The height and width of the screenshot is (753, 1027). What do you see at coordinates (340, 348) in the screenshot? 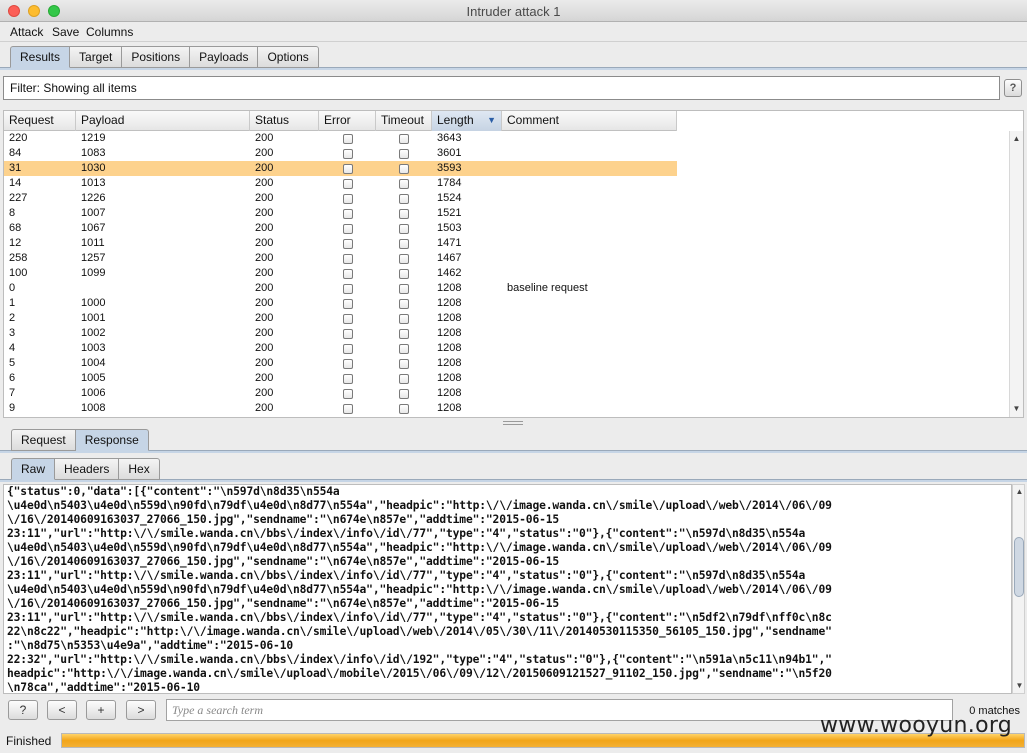
I see `table-row: 4 1003 200 1208` at bounding box center [340, 348].